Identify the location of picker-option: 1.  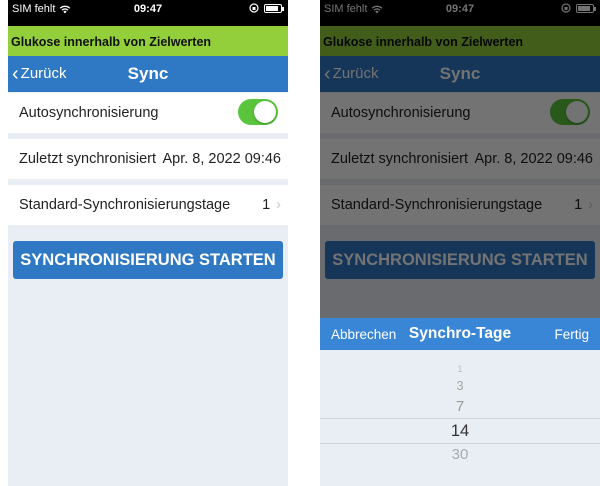
(460, 369).